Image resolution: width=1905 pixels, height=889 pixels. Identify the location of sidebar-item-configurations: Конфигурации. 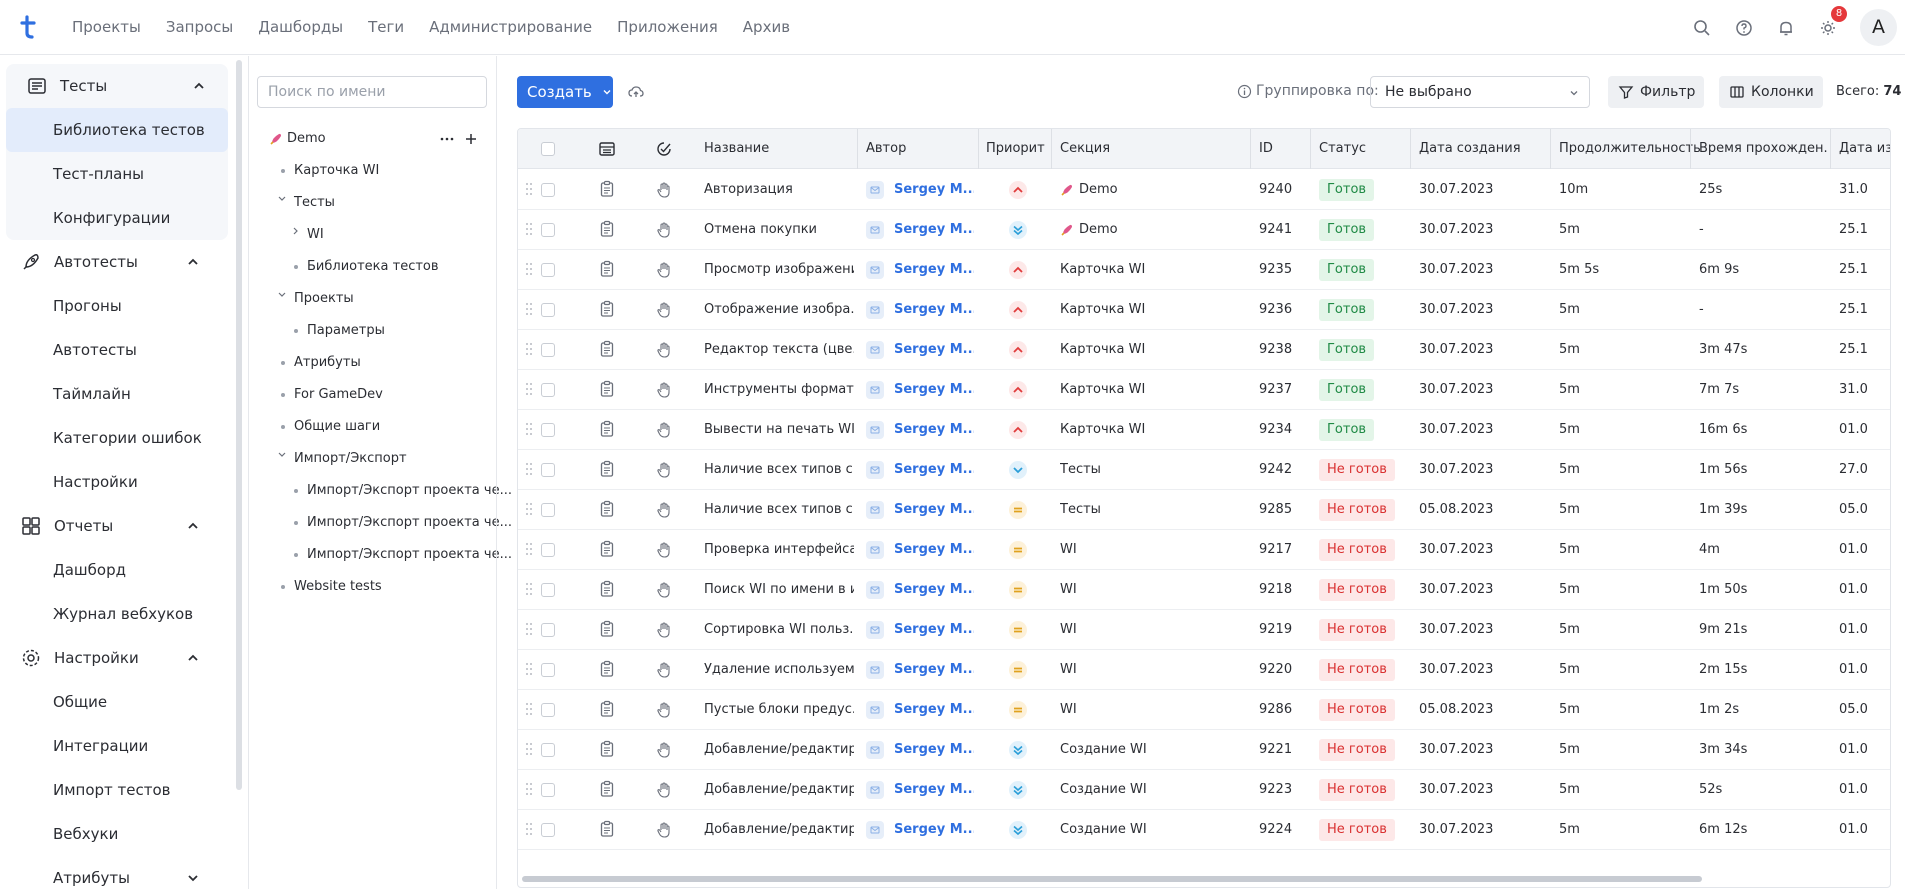
(117, 218).